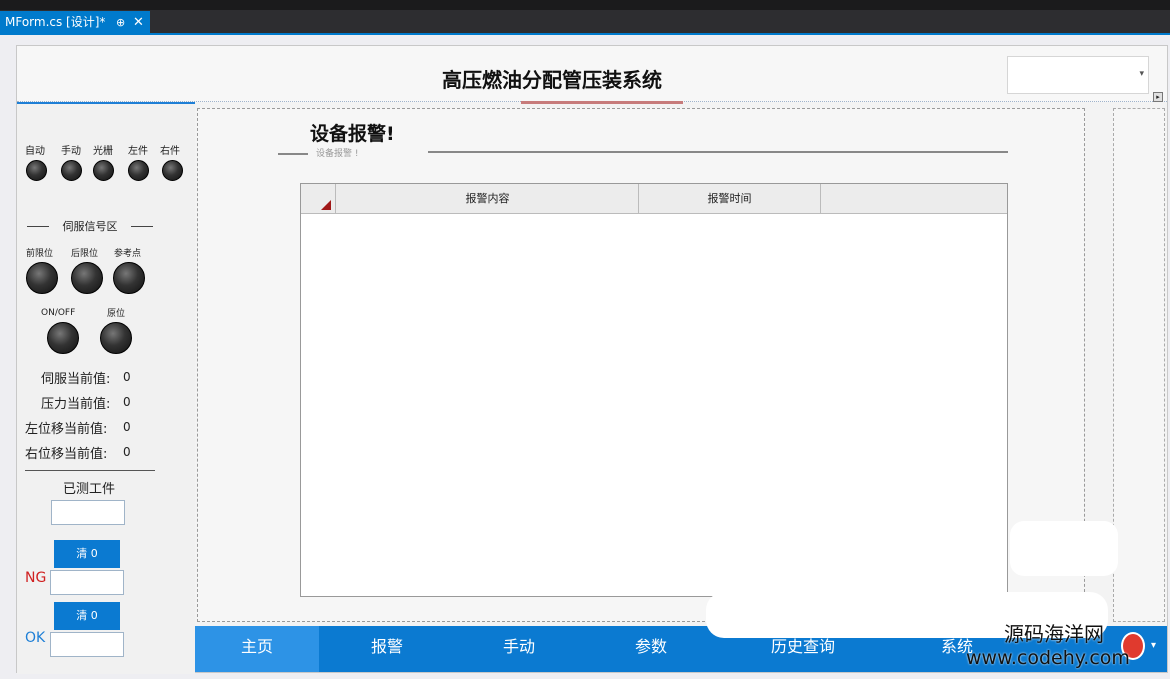  I want to click on clear-ng-button: 清 0, so click(87, 554).